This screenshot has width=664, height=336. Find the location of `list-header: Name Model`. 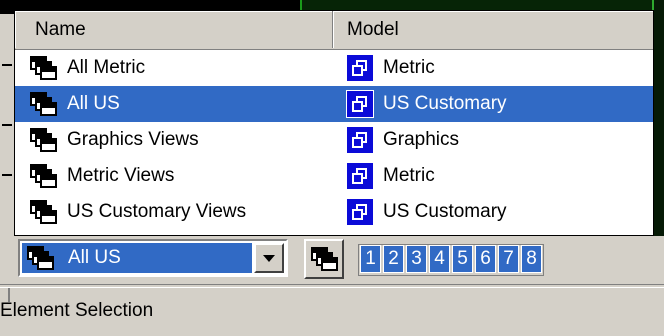

list-header: Name Model is located at coordinates (334, 30).